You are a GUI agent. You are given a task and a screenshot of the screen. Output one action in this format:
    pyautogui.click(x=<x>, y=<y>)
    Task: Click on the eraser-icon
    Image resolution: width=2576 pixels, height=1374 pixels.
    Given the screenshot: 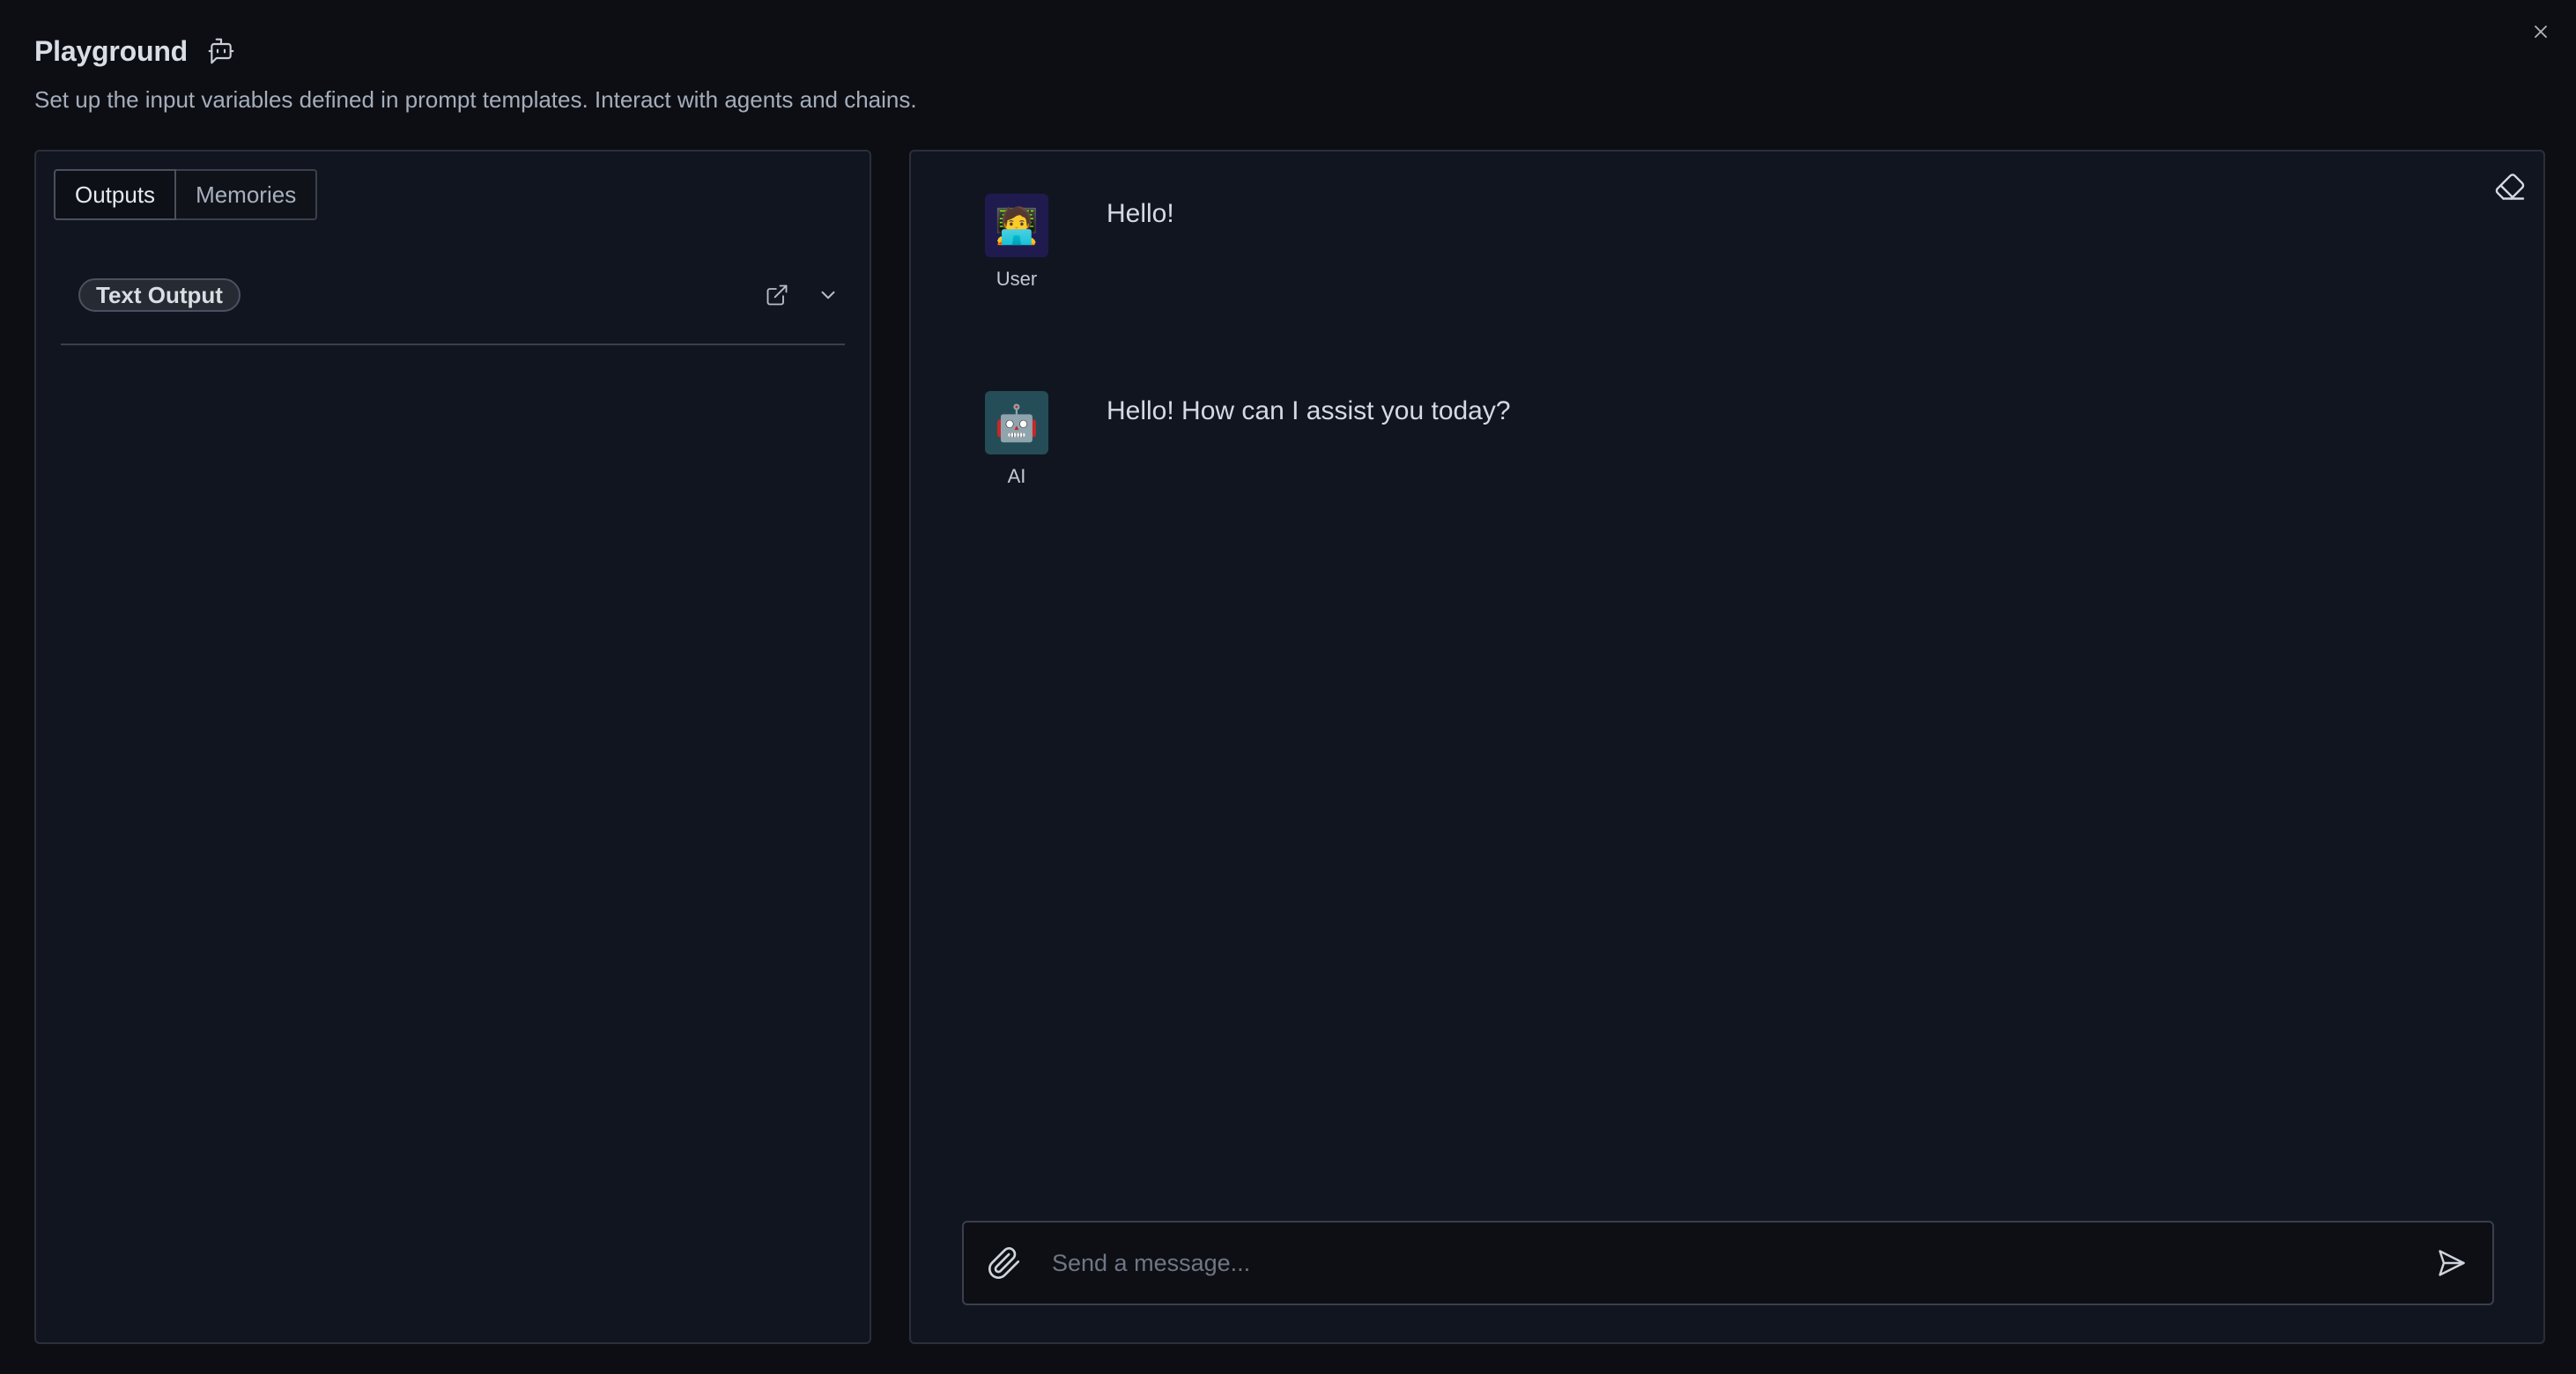 What is the action you would take?
    pyautogui.click(x=2510, y=187)
    